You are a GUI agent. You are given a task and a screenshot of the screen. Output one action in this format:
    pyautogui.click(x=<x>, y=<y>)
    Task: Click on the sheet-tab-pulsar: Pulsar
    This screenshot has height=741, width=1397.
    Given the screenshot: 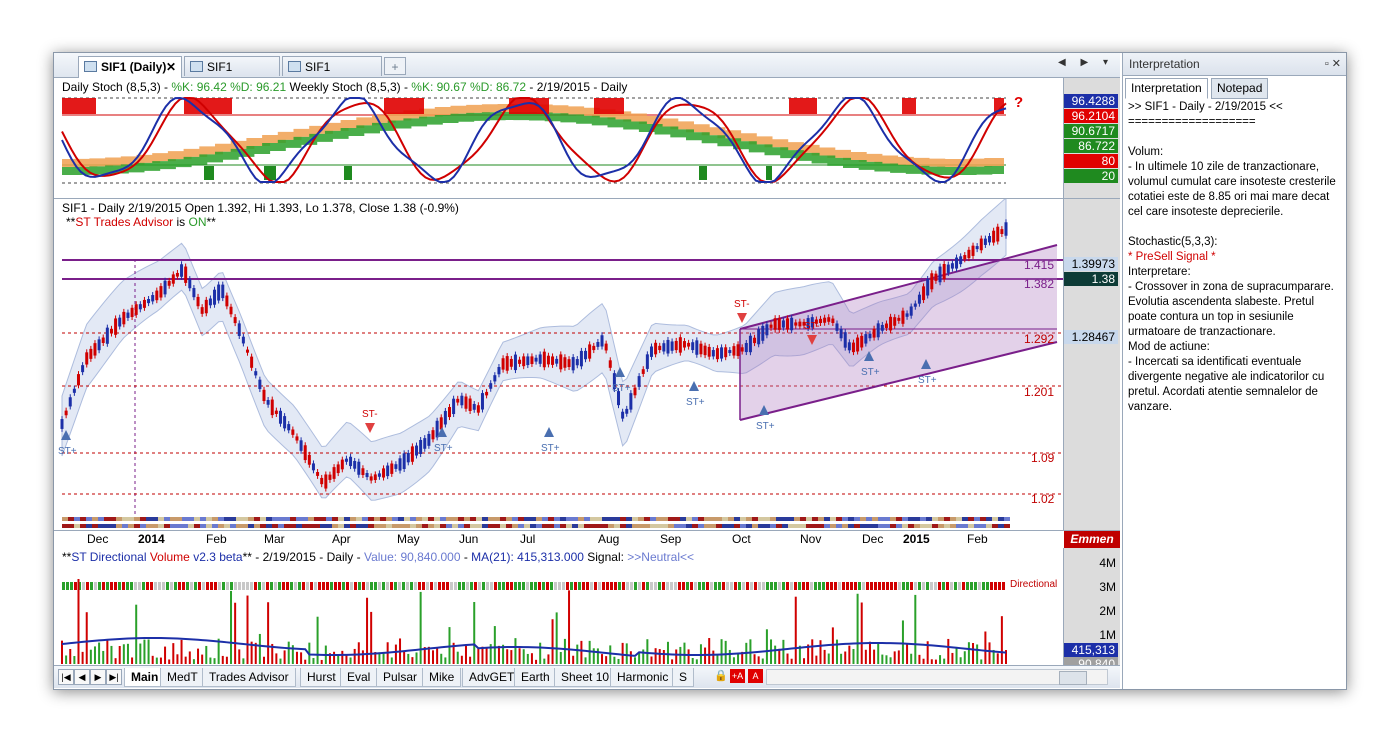 What is the action you would take?
    pyautogui.click(x=400, y=677)
    